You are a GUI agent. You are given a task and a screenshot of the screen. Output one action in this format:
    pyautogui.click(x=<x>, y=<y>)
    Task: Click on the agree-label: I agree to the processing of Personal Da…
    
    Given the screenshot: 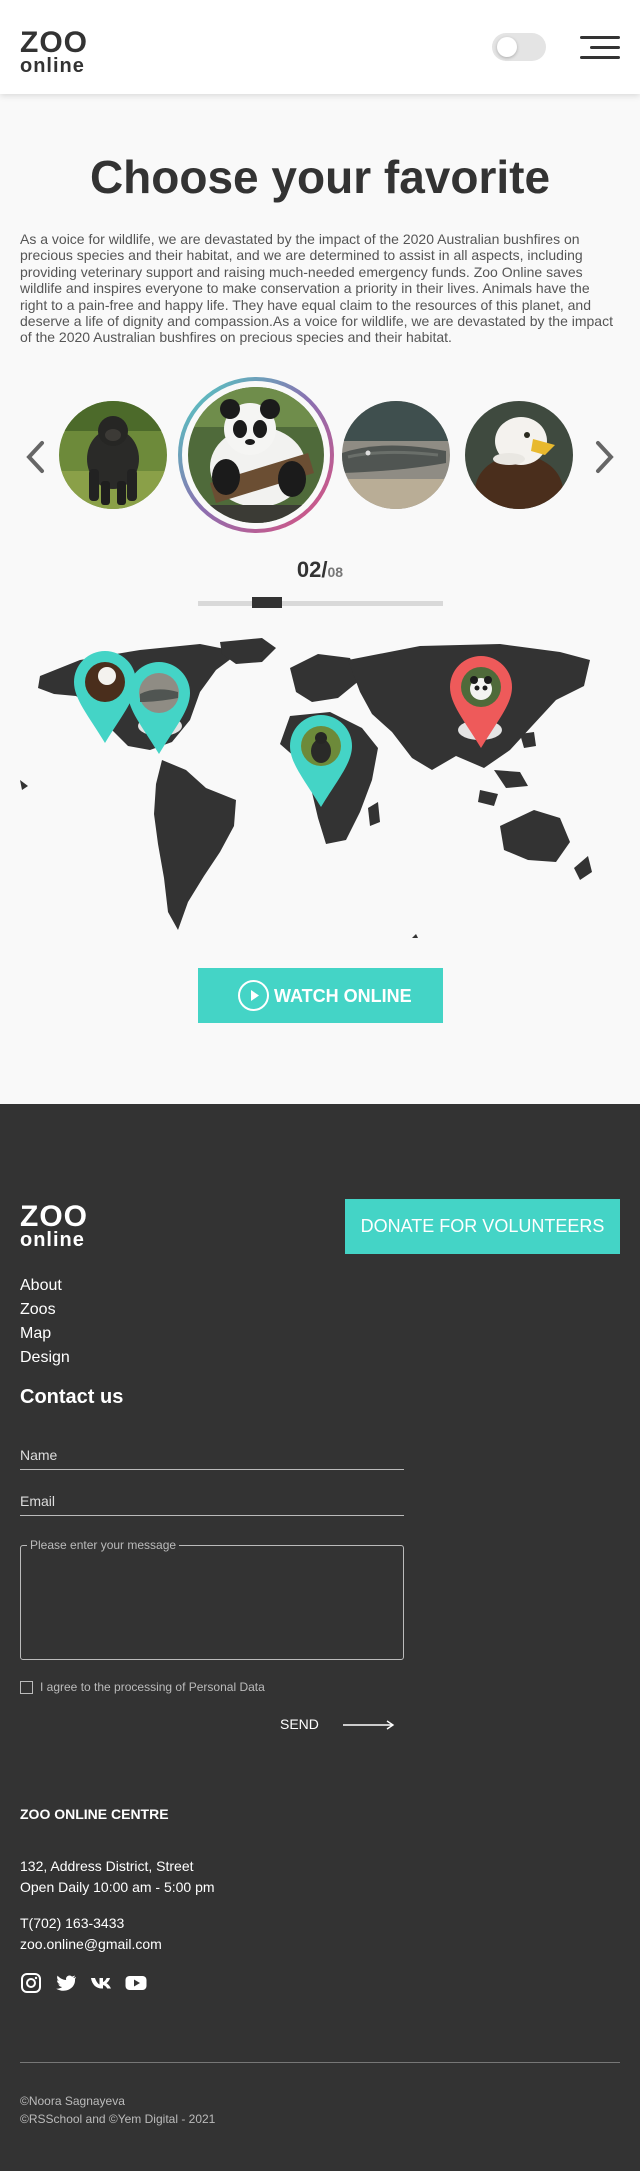 What is the action you would take?
    pyautogui.click(x=152, y=1687)
    